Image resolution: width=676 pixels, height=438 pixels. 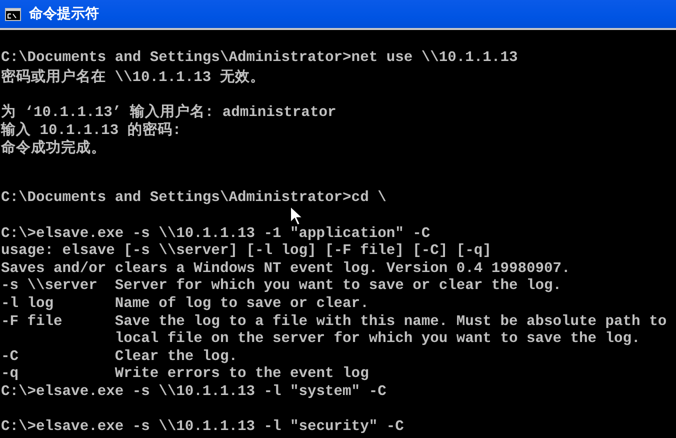 What do you see at coordinates (378, 340) in the screenshot?
I see `console-line: local file on the server for which you want to save the log.` at bounding box center [378, 340].